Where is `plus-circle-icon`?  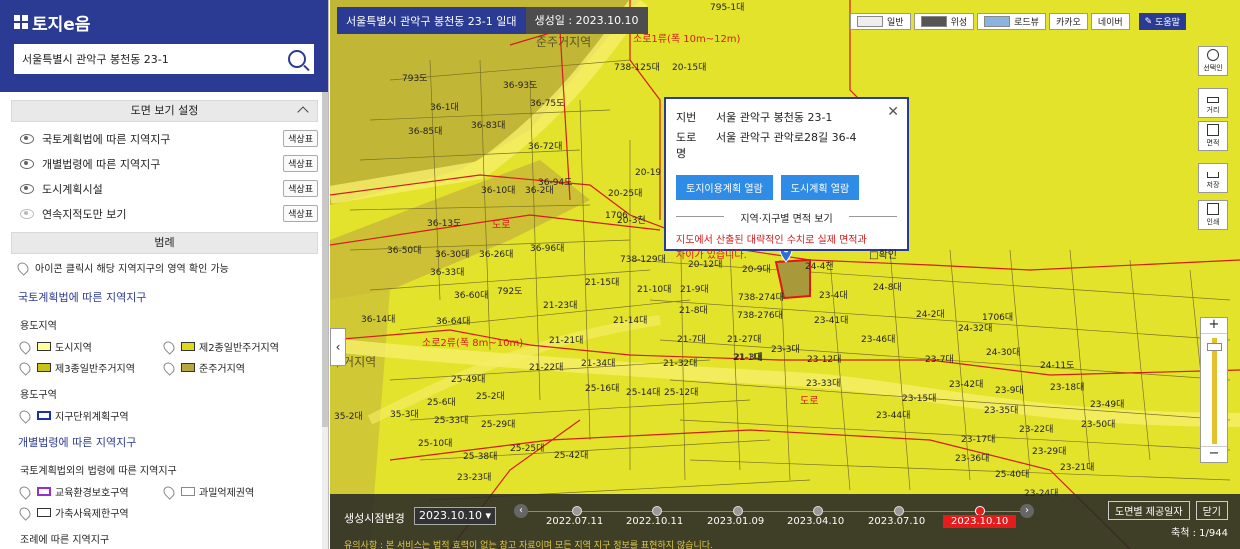 plus-circle-icon is located at coordinates (1213, 55).